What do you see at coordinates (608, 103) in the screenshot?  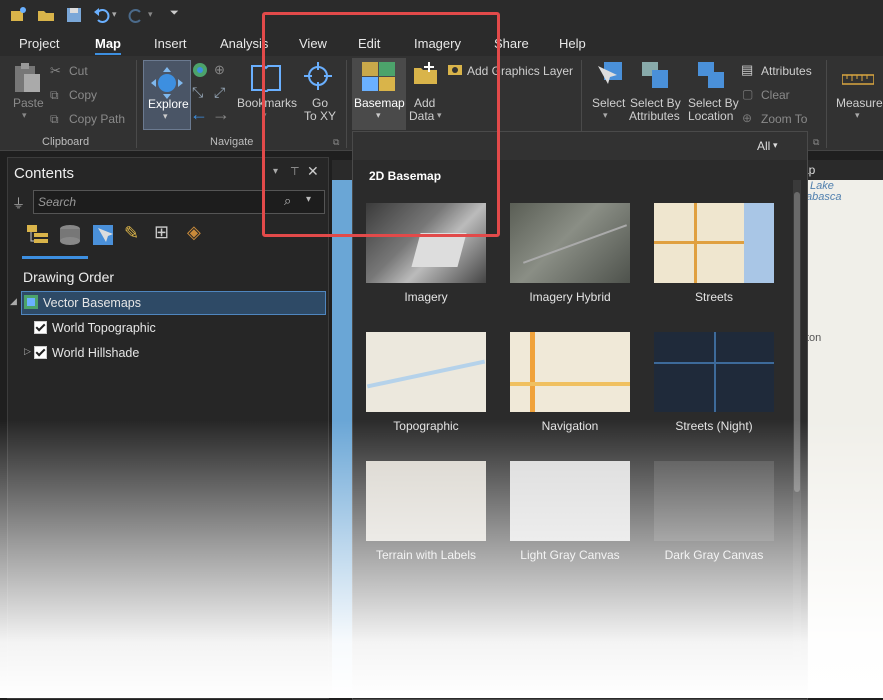 I see `select-button: Select` at bounding box center [608, 103].